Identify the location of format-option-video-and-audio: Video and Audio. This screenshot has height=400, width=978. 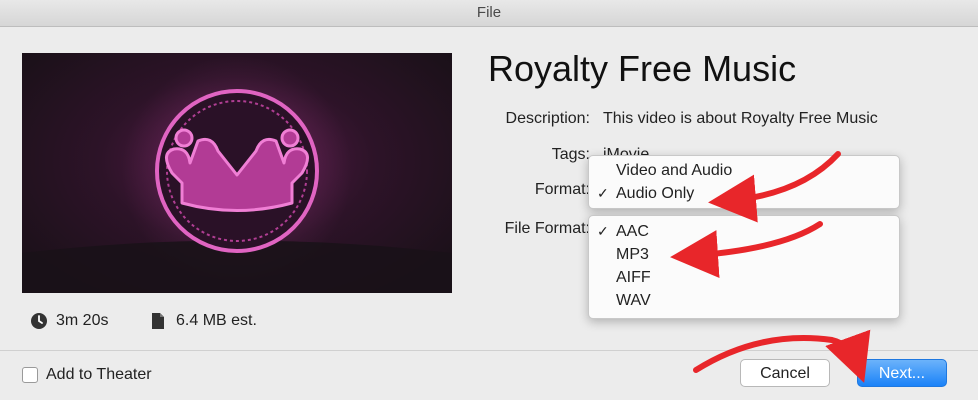
(744, 170).